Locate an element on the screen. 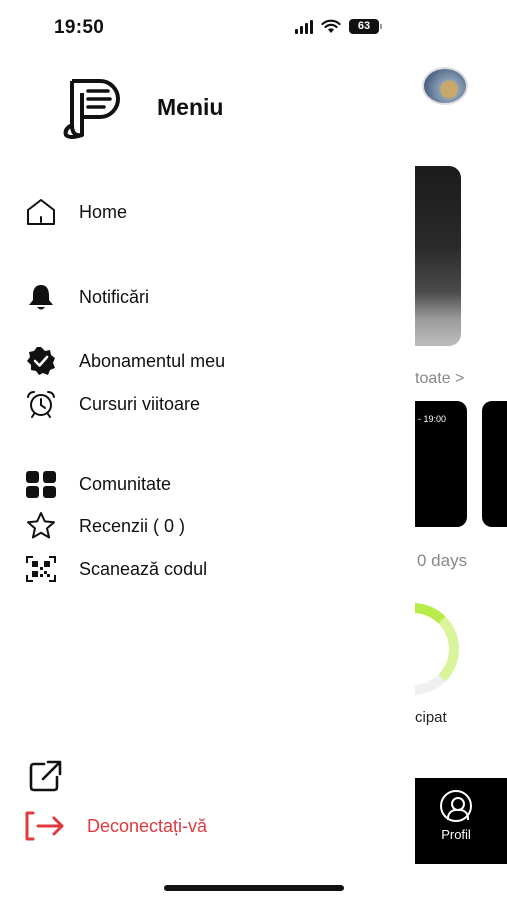 The width and height of the screenshot is (507, 900). menu-item-scan: Scanează codul is located at coordinates (115, 569).